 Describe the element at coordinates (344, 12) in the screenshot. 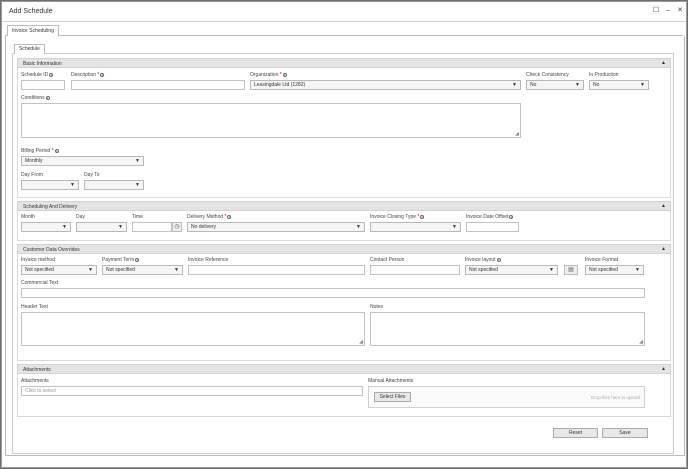

I see `title-bar: Add Schedule ☐ – ✕` at that location.